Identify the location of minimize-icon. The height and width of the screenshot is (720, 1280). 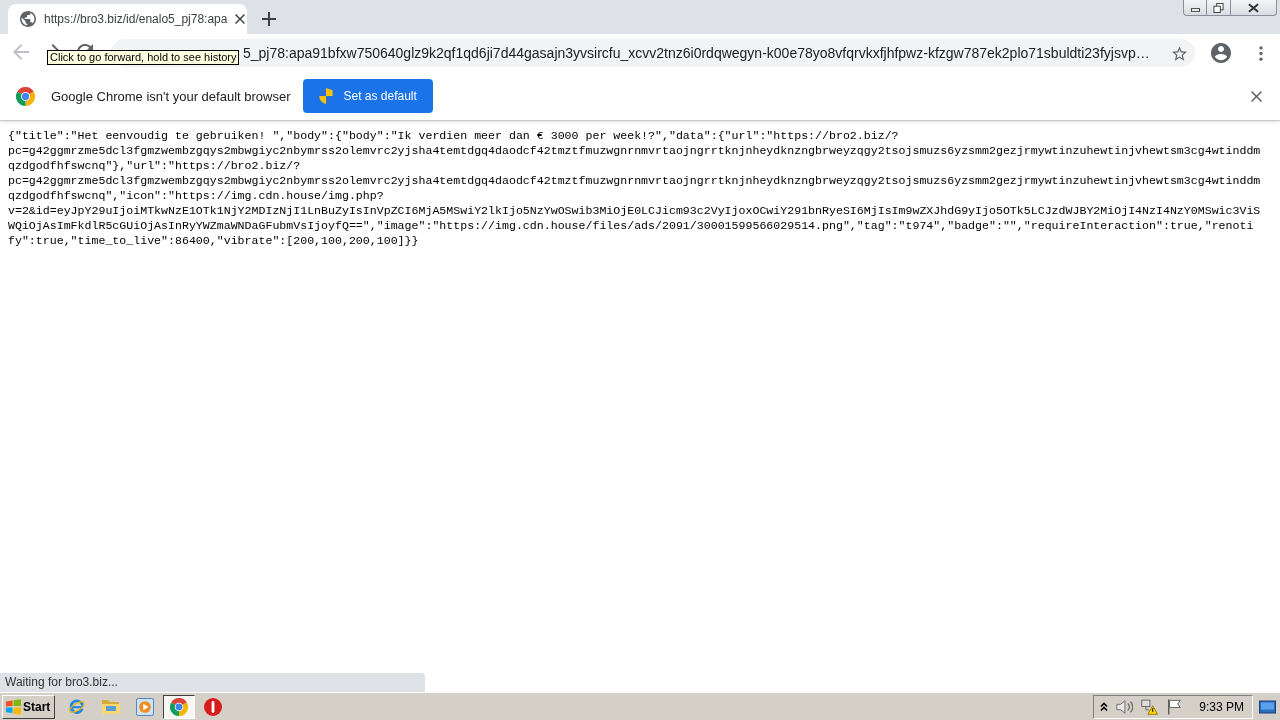
(1195, 10).